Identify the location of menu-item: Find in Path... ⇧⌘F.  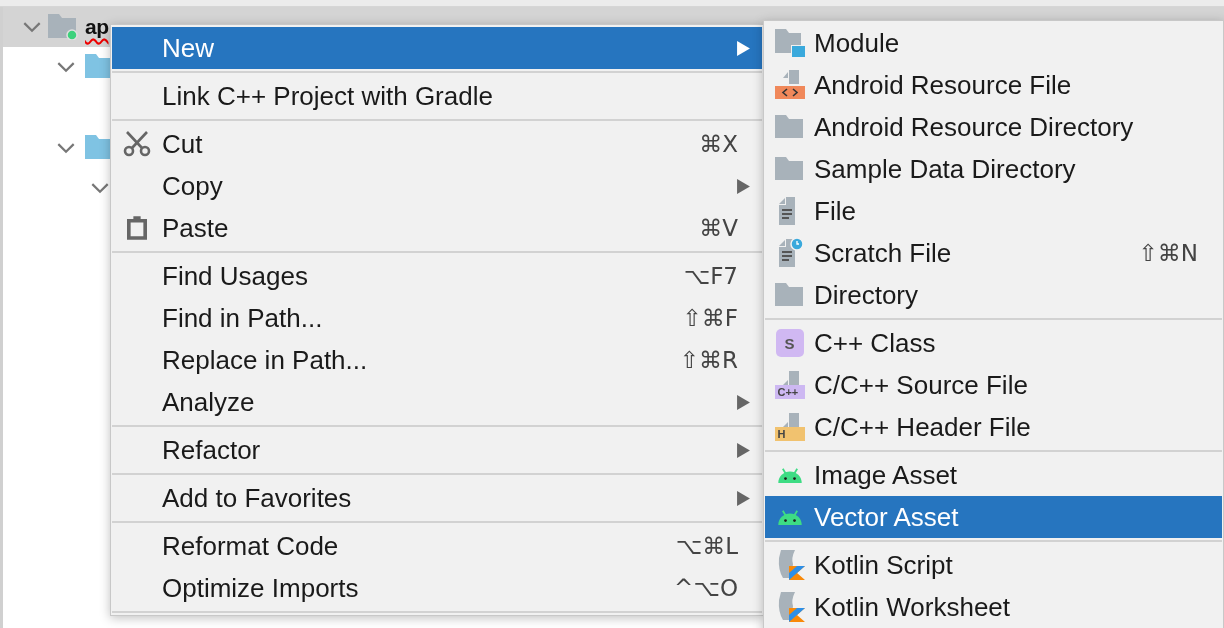
(437, 318).